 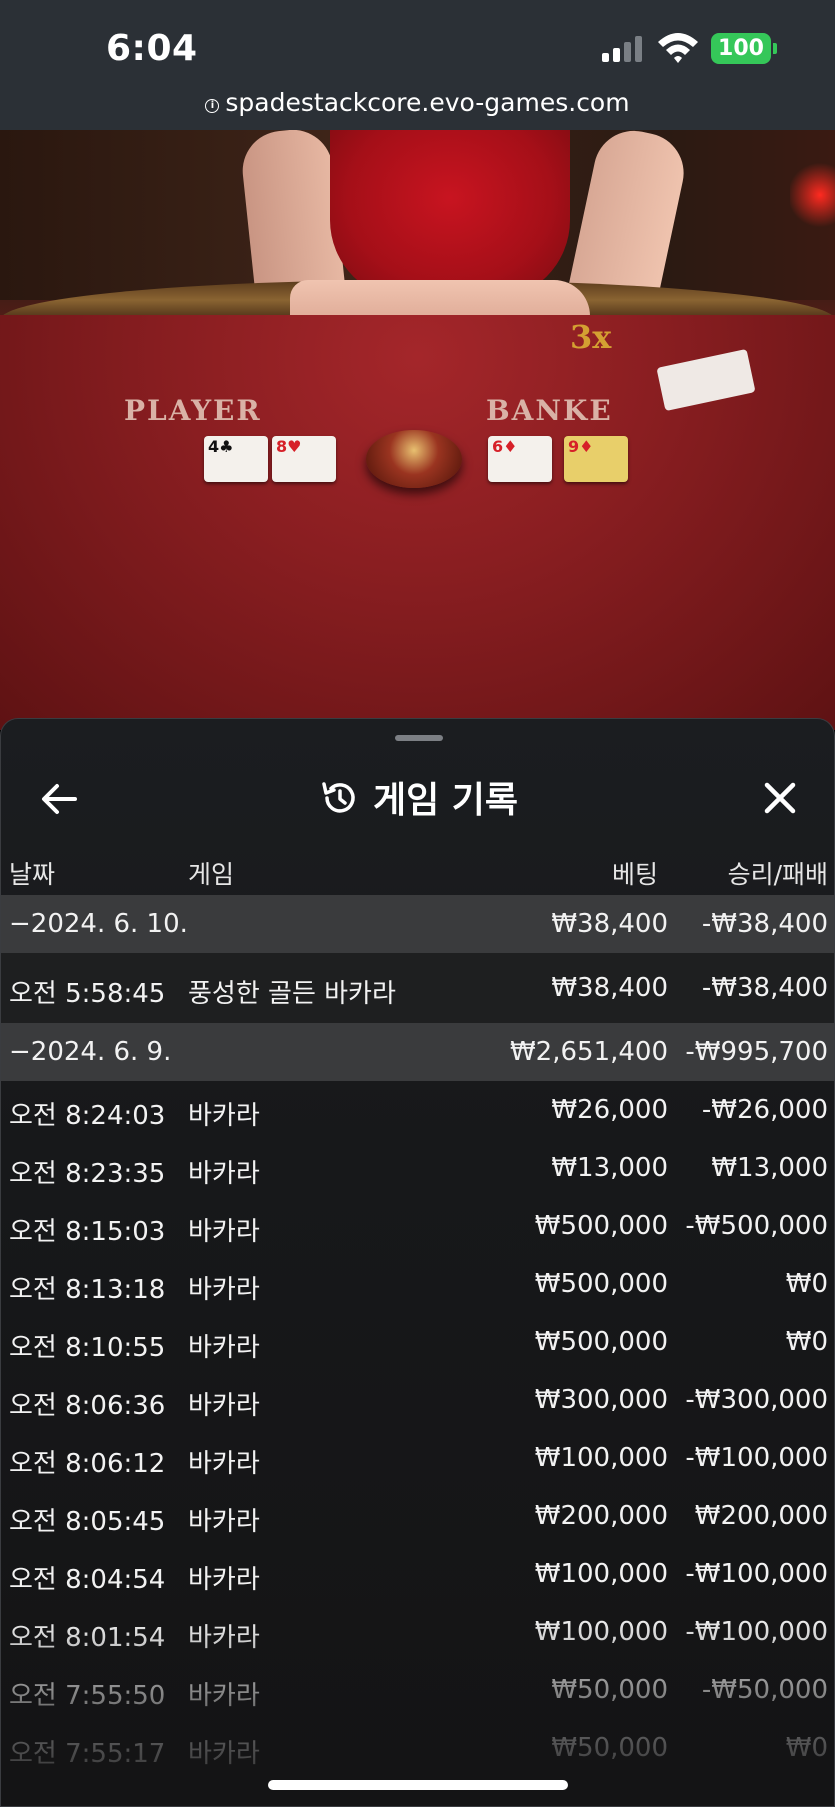 I want to click on multiplier-label: 3x, so click(x=591, y=337).